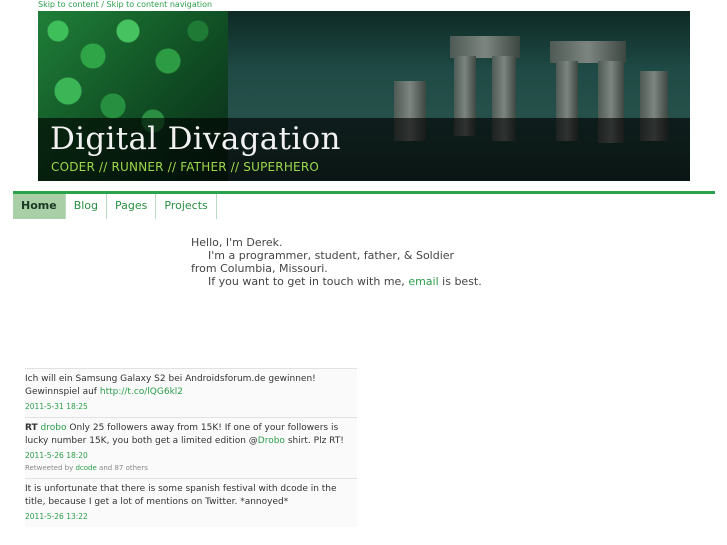 This screenshot has height=545, width=727. What do you see at coordinates (31, 428) in the screenshot?
I see `retweet-marker: RT` at bounding box center [31, 428].